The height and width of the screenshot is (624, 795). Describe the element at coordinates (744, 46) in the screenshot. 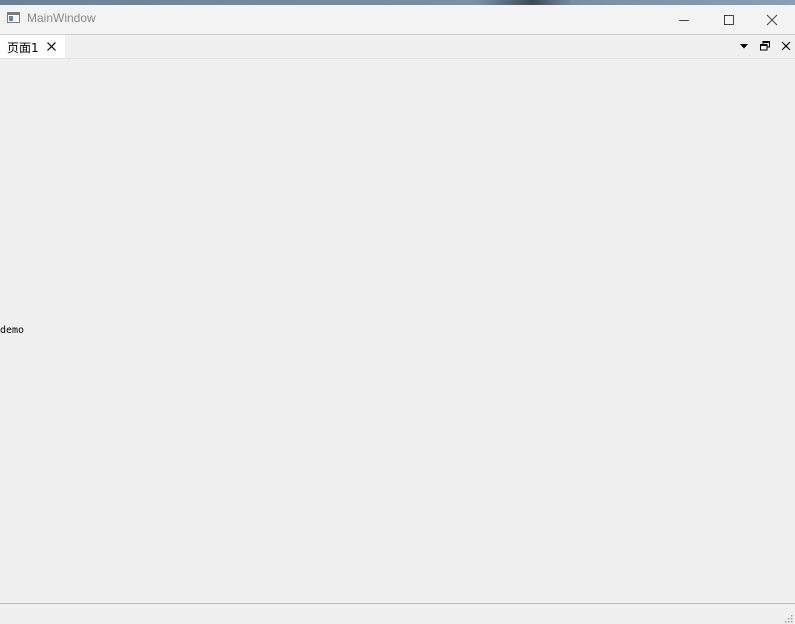

I see `dropdown-arrow-icon` at that location.